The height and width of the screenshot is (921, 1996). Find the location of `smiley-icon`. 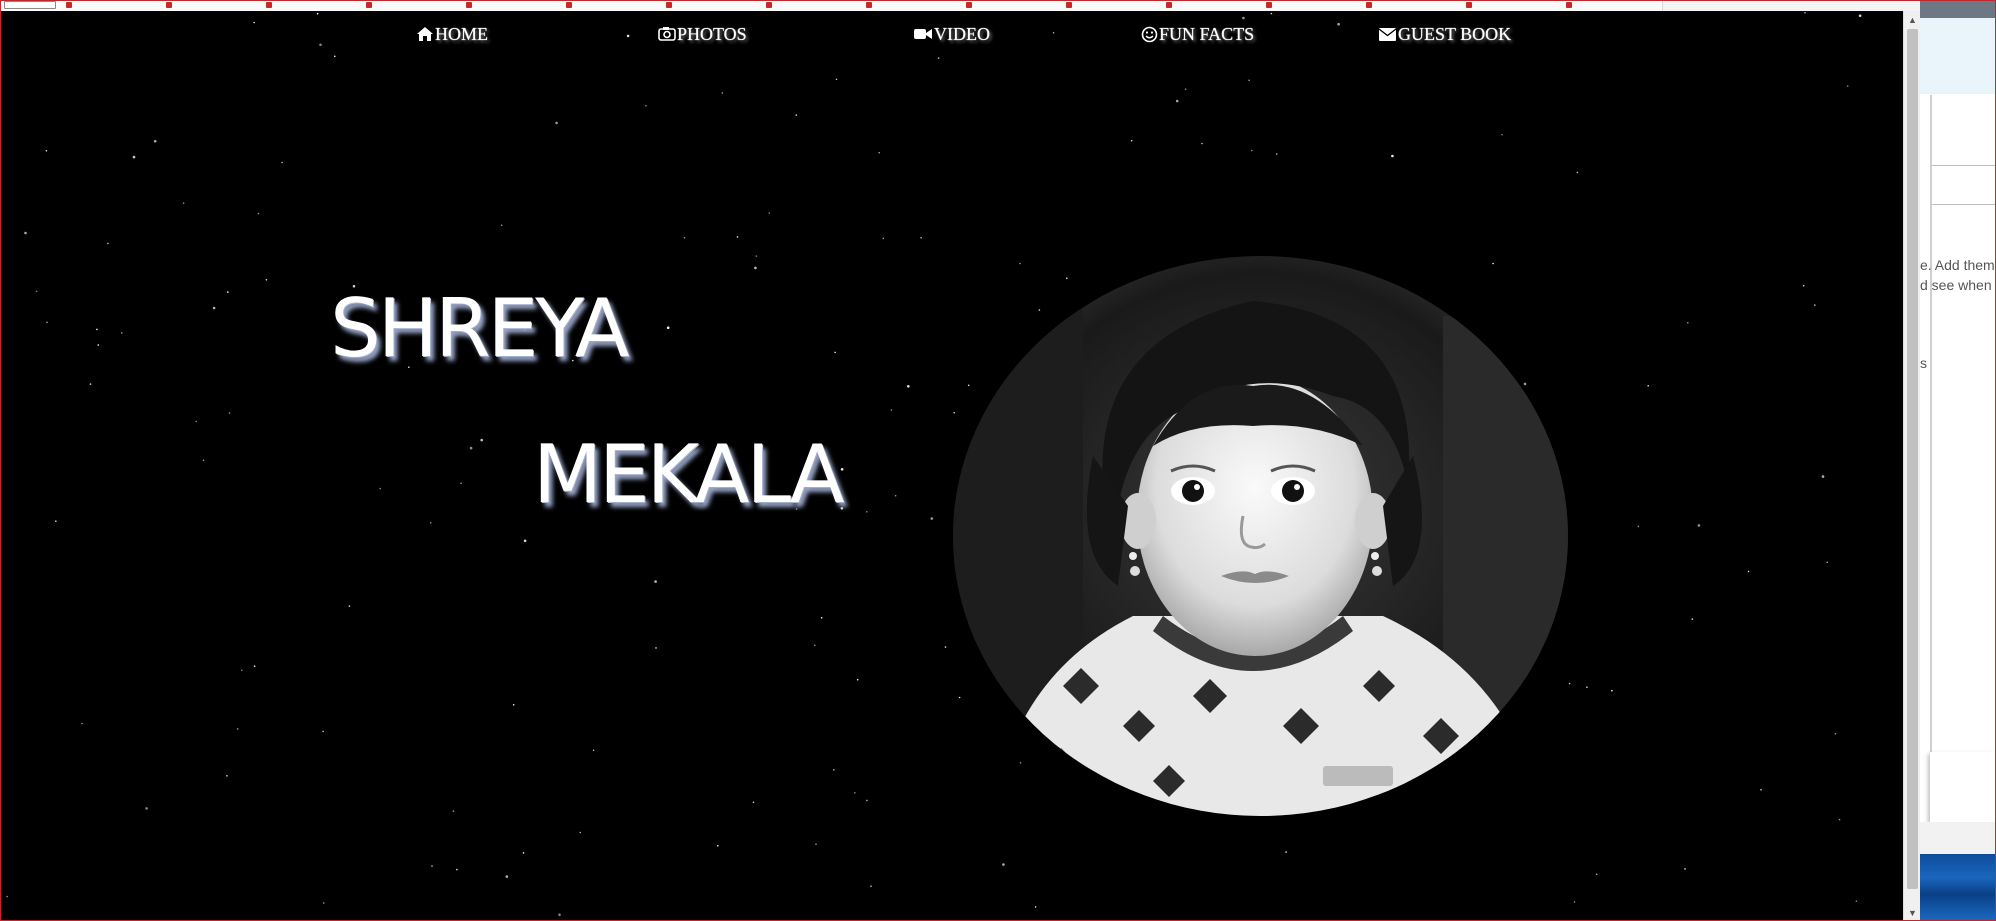

smiley-icon is located at coordinates (1149, 34).